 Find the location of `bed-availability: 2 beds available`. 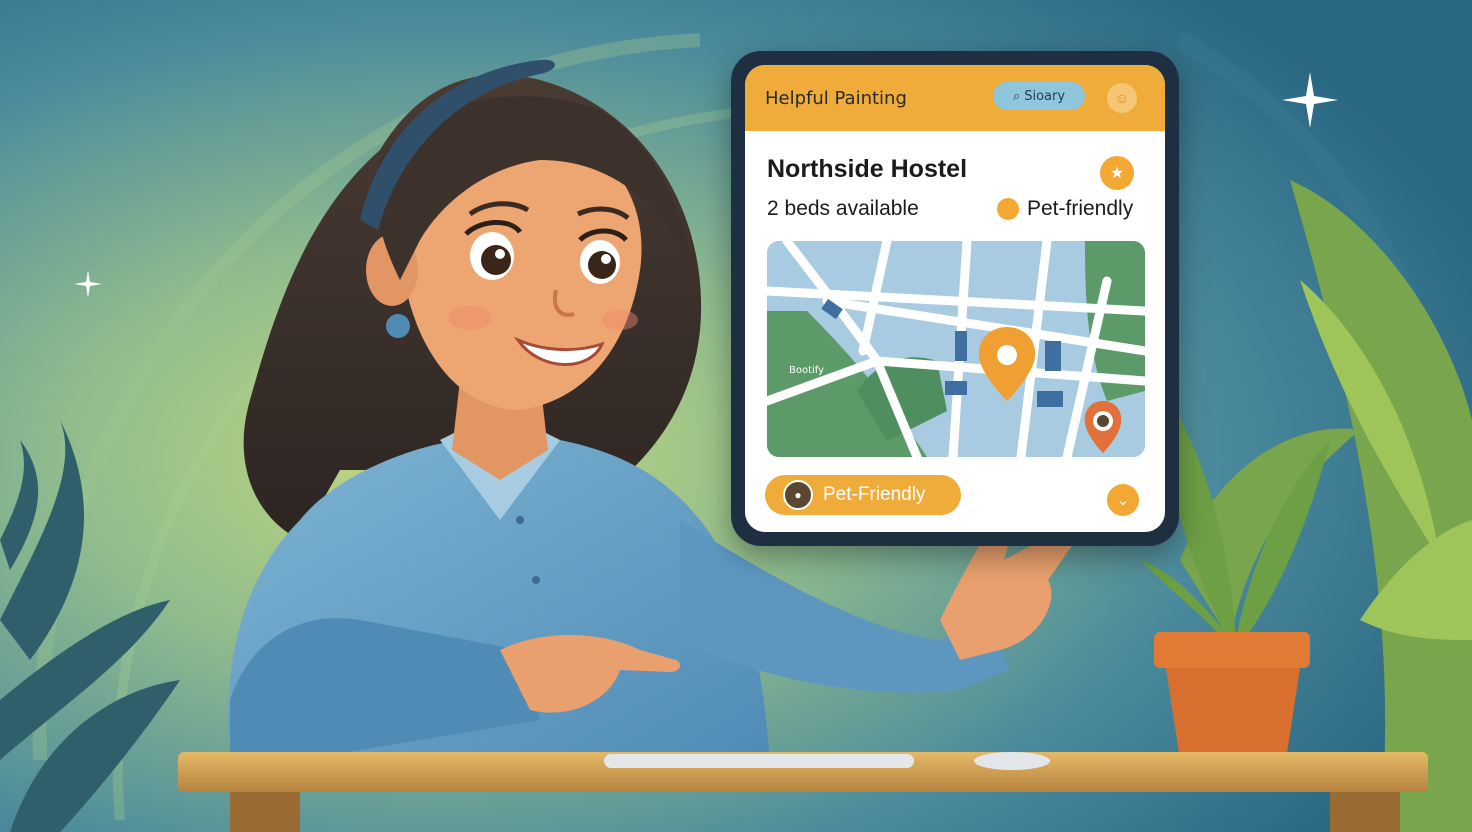

bed-availability: 2 beds available is located at coordinates (843, 208).